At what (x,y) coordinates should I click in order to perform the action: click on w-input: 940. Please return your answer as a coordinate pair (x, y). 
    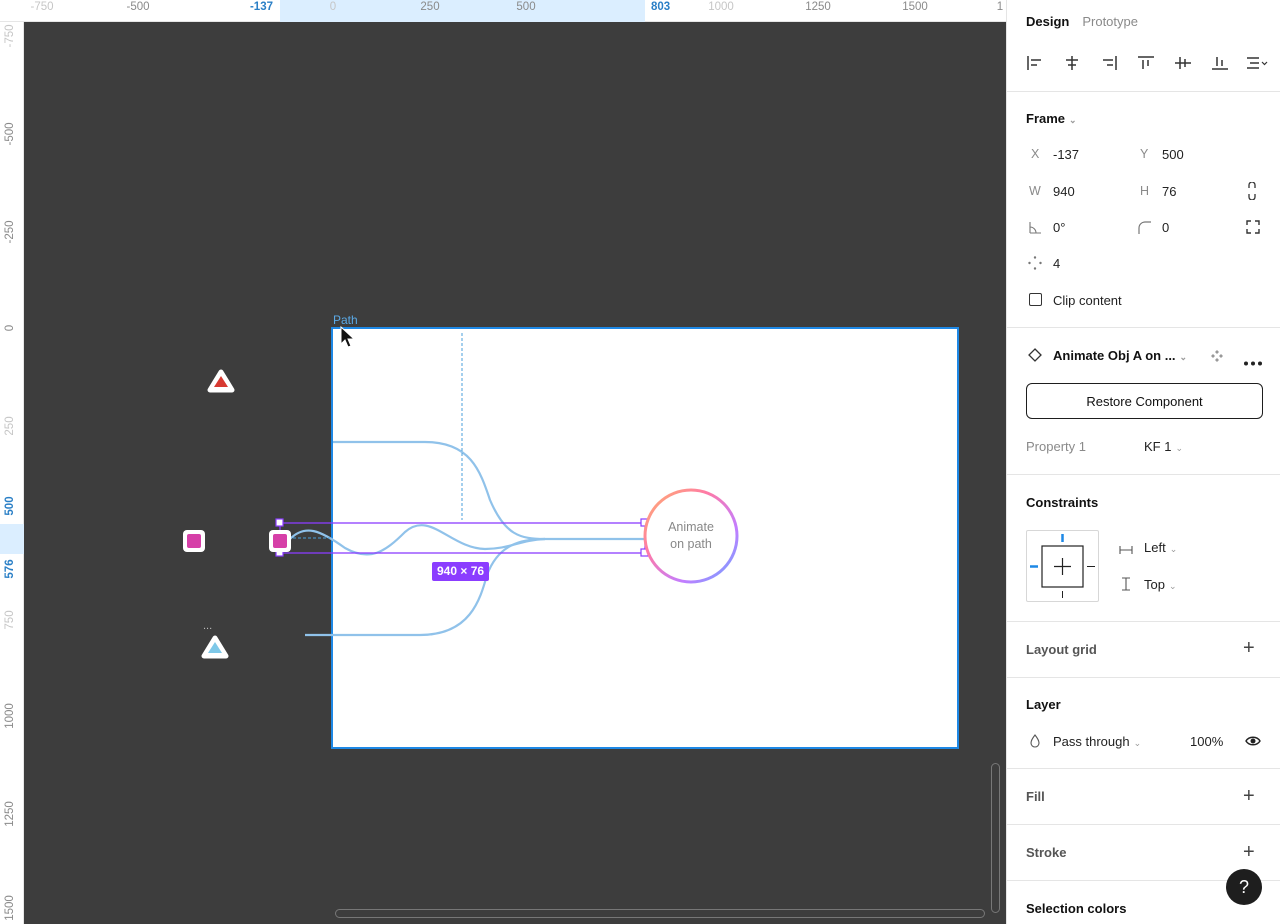
    Looking at the image, I should click on (1064, 191).